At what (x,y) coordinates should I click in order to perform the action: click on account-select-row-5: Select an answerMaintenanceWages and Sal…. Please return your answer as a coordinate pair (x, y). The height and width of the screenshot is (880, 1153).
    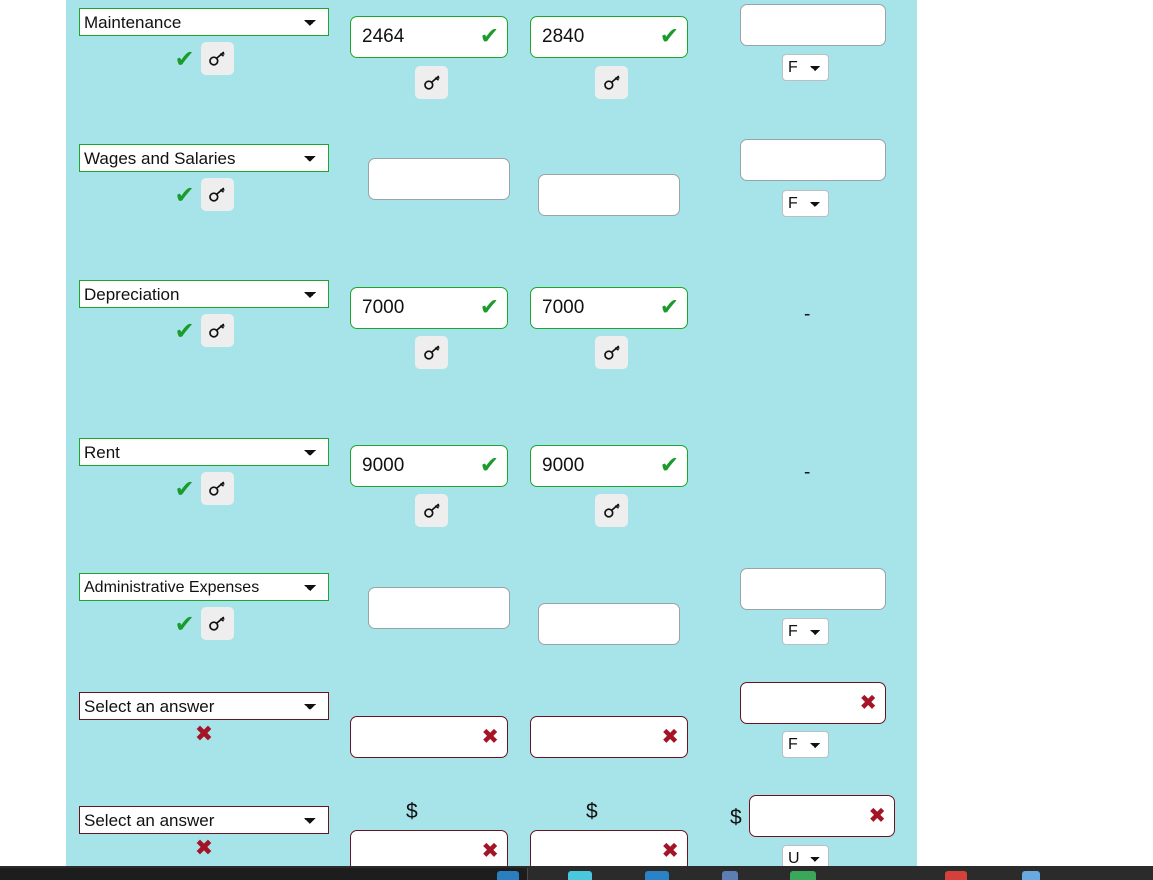
    Looking at the image, I should click on (204, 706).